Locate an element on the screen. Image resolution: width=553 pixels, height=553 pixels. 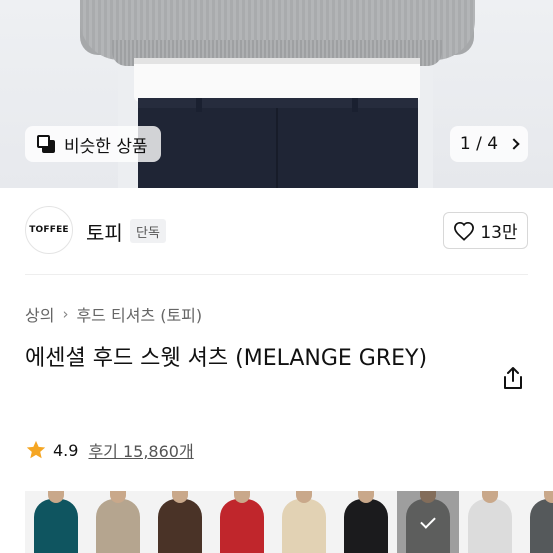
color-option-melange-grey-hoodie is located at coordinates (428, 522).